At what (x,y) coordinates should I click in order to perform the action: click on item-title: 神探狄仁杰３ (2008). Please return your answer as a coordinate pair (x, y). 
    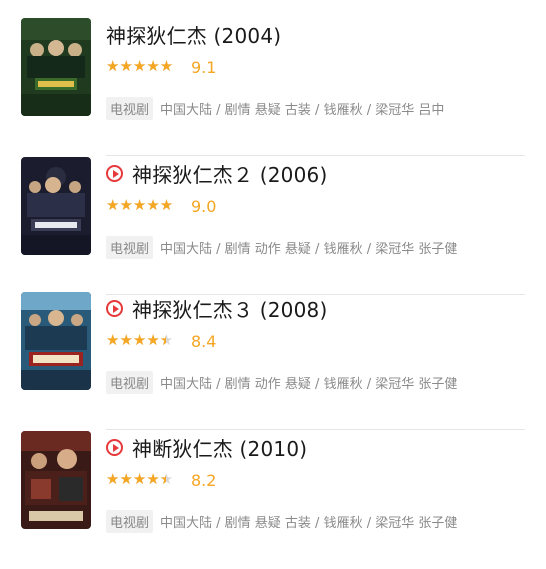
    Looking at the image, I should click on (229, 308).